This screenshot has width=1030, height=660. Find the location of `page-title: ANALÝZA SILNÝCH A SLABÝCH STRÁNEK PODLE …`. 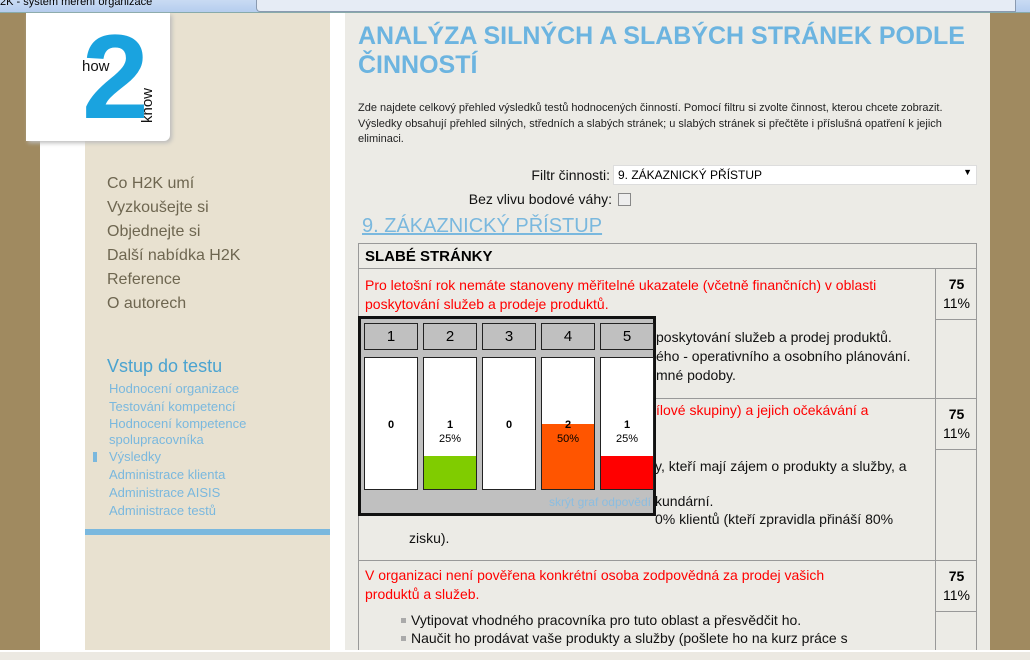

page-title: ANALÝZA SILNÝCH A SLABÝCH STRÁNEK PODLE … is located at coordinates (661, 50).